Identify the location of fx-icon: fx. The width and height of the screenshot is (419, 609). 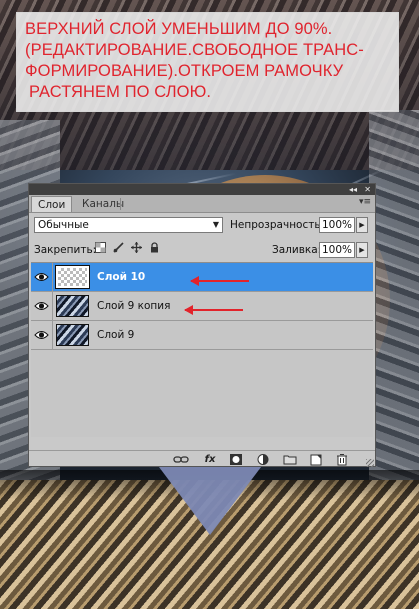
(210, 459).